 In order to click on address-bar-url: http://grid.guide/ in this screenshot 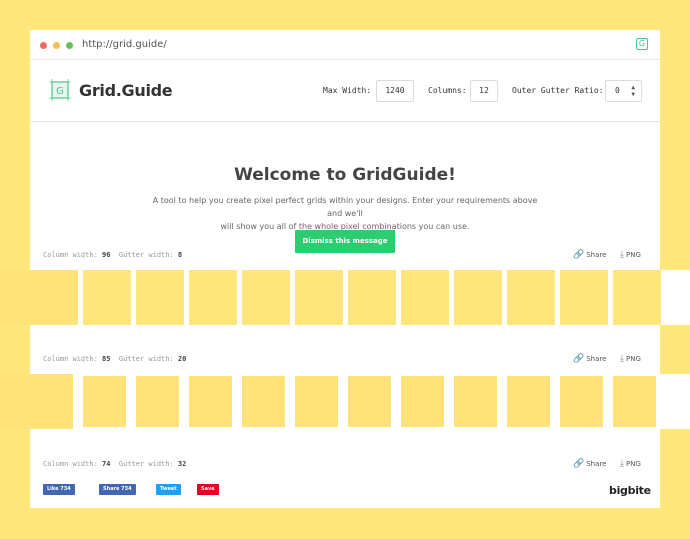, I will do `click(124, 44)`.